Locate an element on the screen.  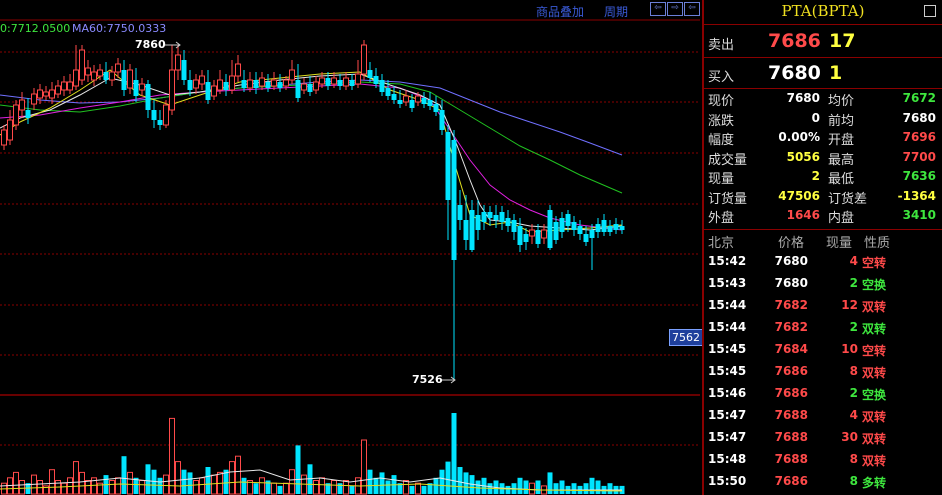
tick-row: 15:48 7688 8 双转 is located at coordinates (823, 460).